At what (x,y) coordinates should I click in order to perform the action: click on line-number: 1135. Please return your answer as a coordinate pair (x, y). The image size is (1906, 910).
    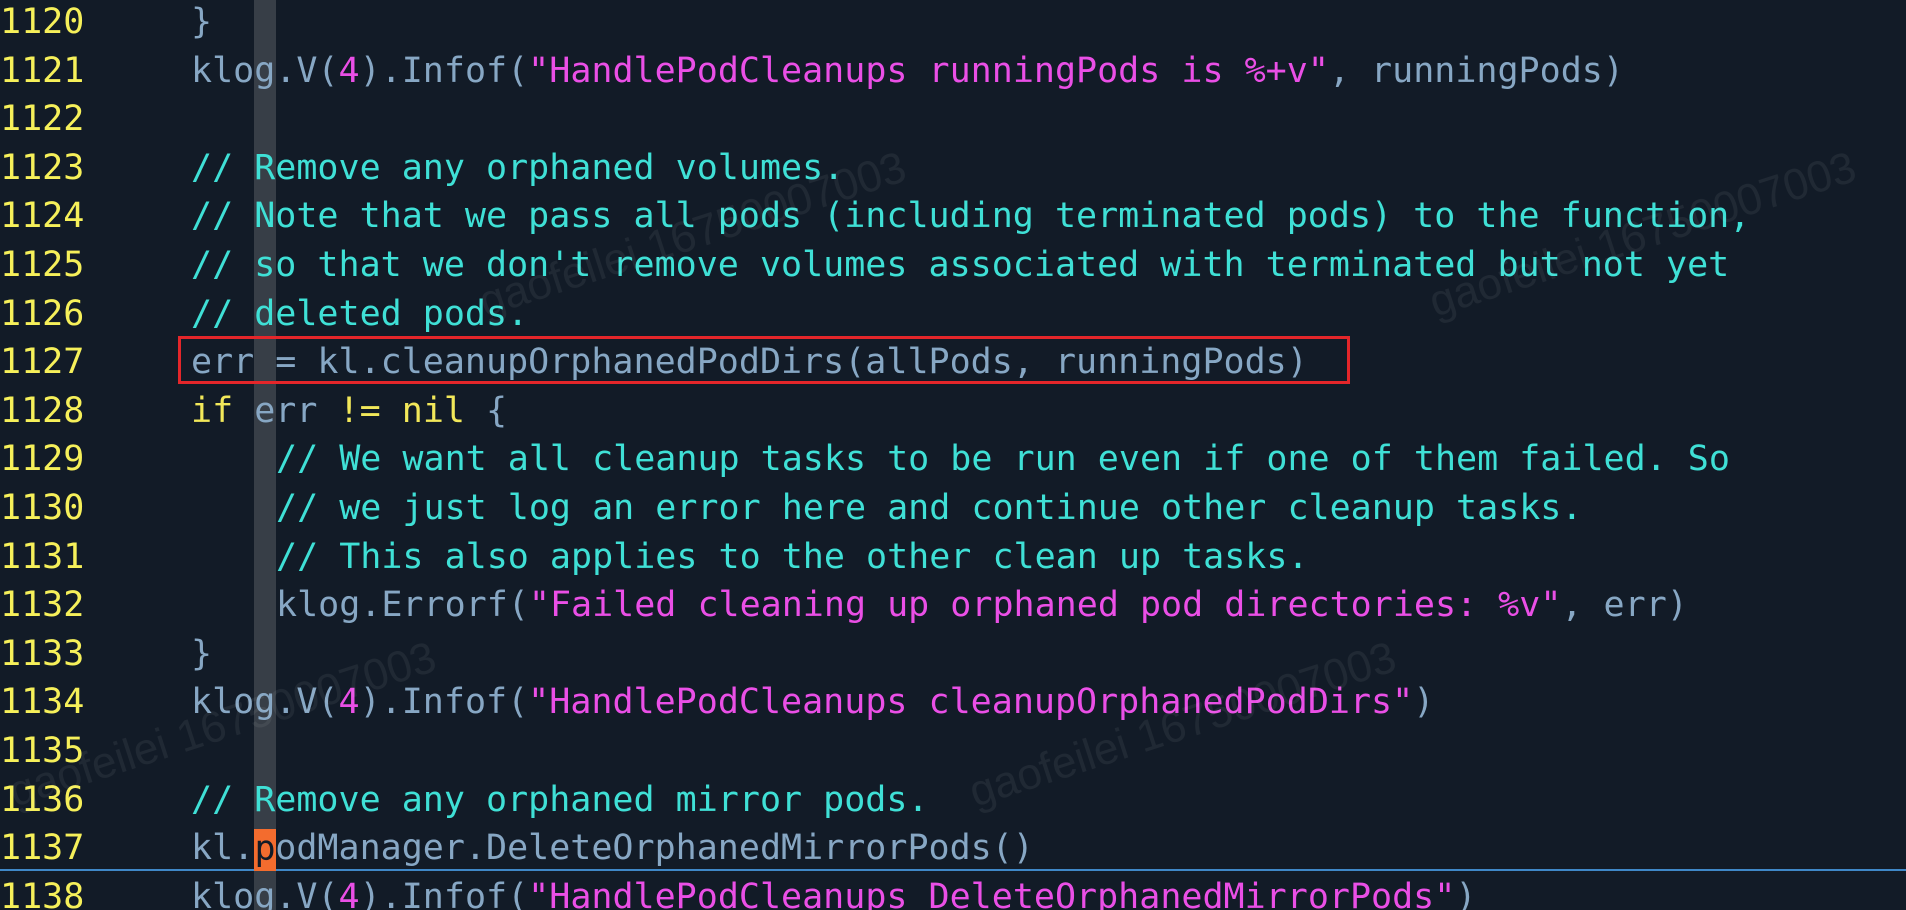
    Looking at the image, I should click on (42, 751).